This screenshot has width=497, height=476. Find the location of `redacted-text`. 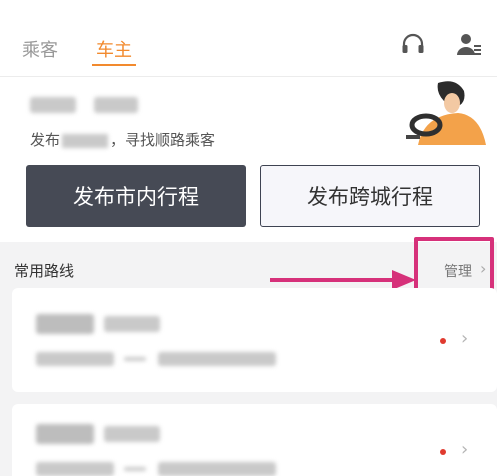

redacted-text is located at coordinates (85, 140).